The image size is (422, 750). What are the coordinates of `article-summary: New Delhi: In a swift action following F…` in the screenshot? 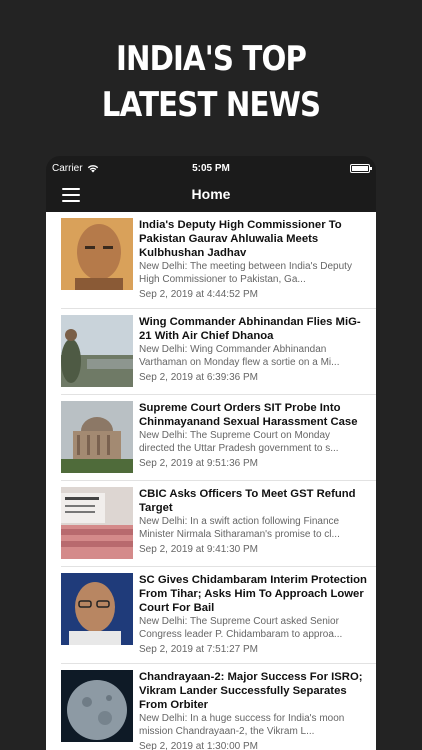 It's located at (239, 528).